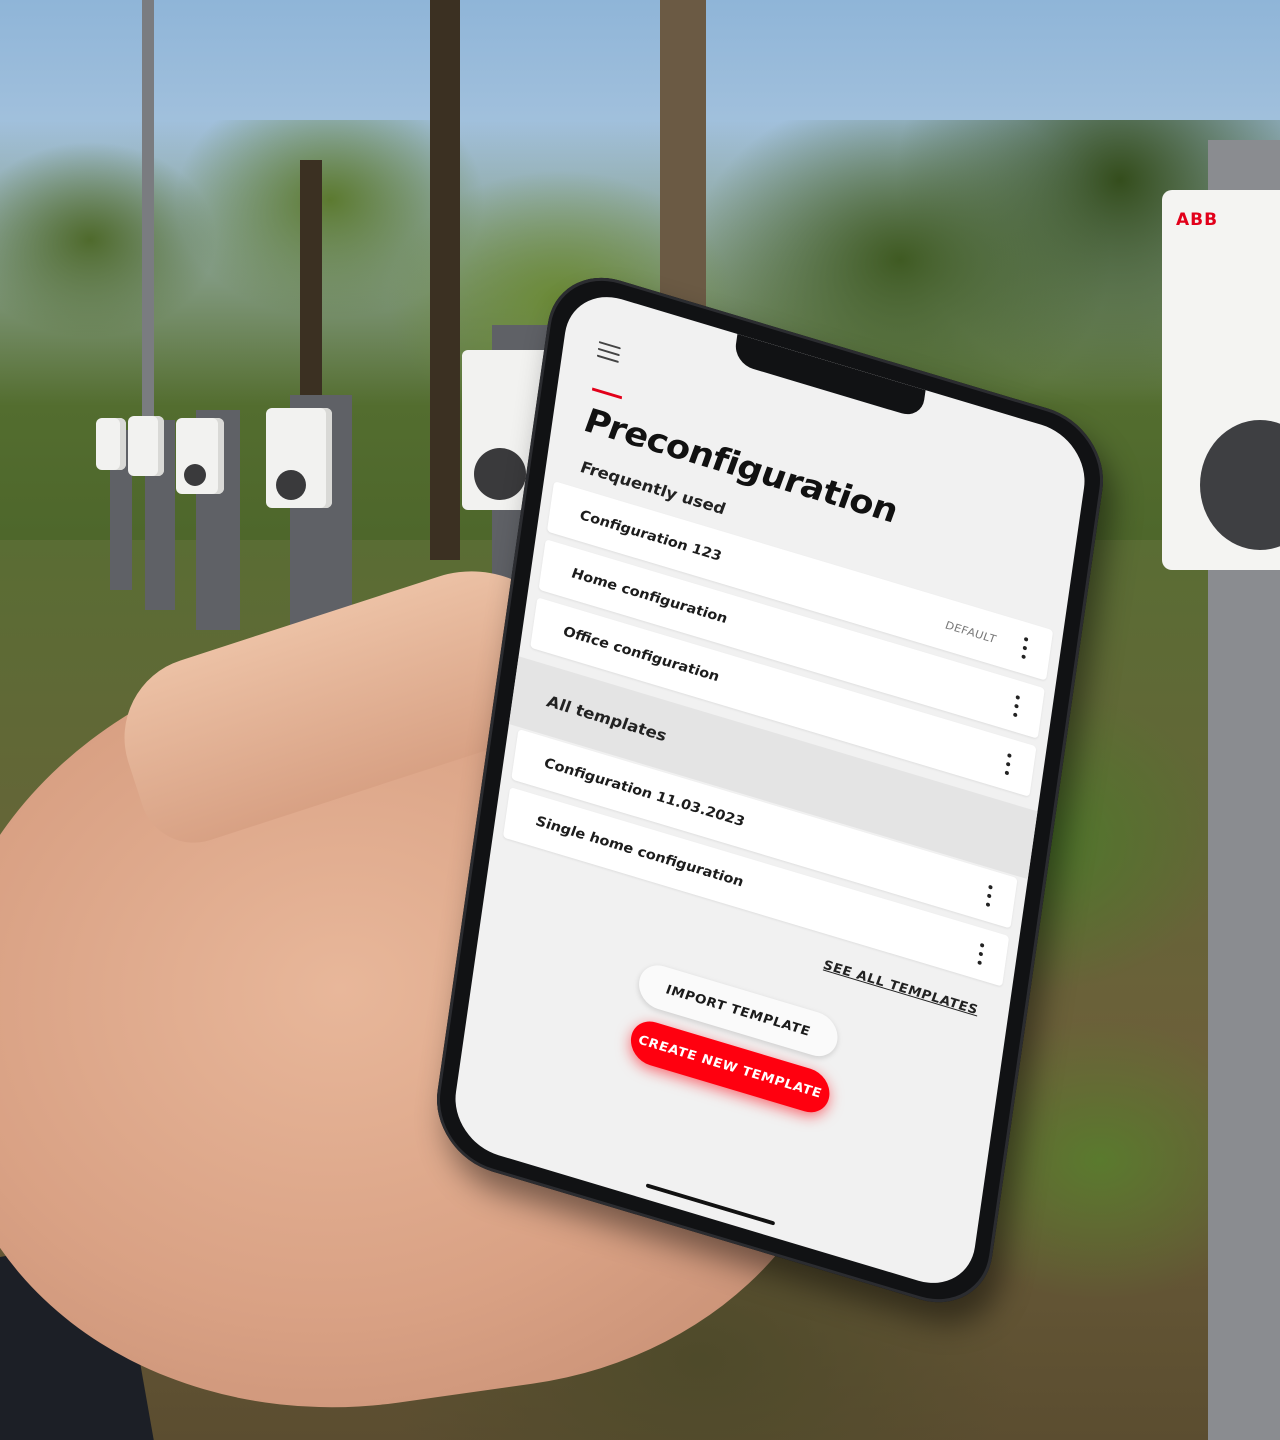 Image resolution: width=1280 pixels, height=1440 pixels. What do you see at coordinates (1197, 220) in the screenshot?
I see `abb-logo: ABB` at bounding box center [1197, 220].